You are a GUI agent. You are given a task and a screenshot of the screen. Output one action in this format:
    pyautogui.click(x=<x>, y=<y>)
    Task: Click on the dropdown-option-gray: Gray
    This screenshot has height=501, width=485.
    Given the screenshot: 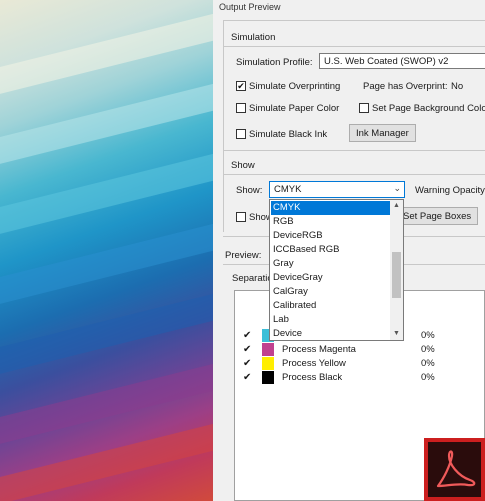 What is the action you would take?
    pyautogui.click(x=331, y=264)
    